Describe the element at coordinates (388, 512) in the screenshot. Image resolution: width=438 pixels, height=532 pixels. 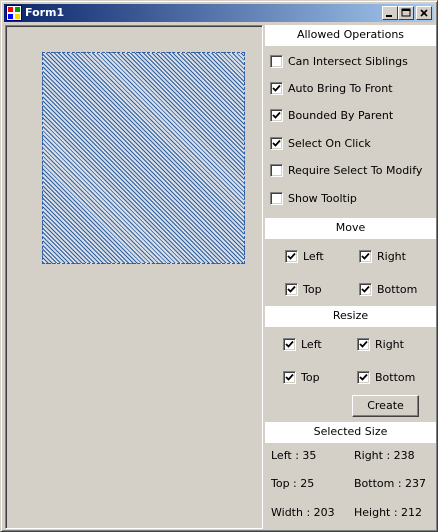
I see `selected-height-value: Height : 212` at that location.